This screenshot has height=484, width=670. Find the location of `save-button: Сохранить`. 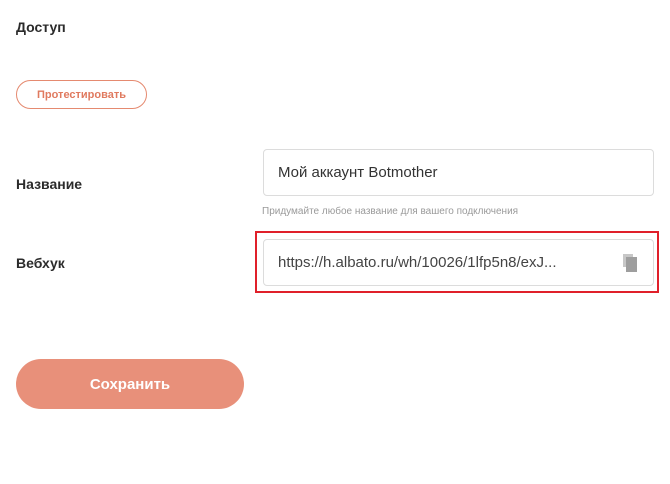

save-button: Сохранить is located at coordinates (130, 384).